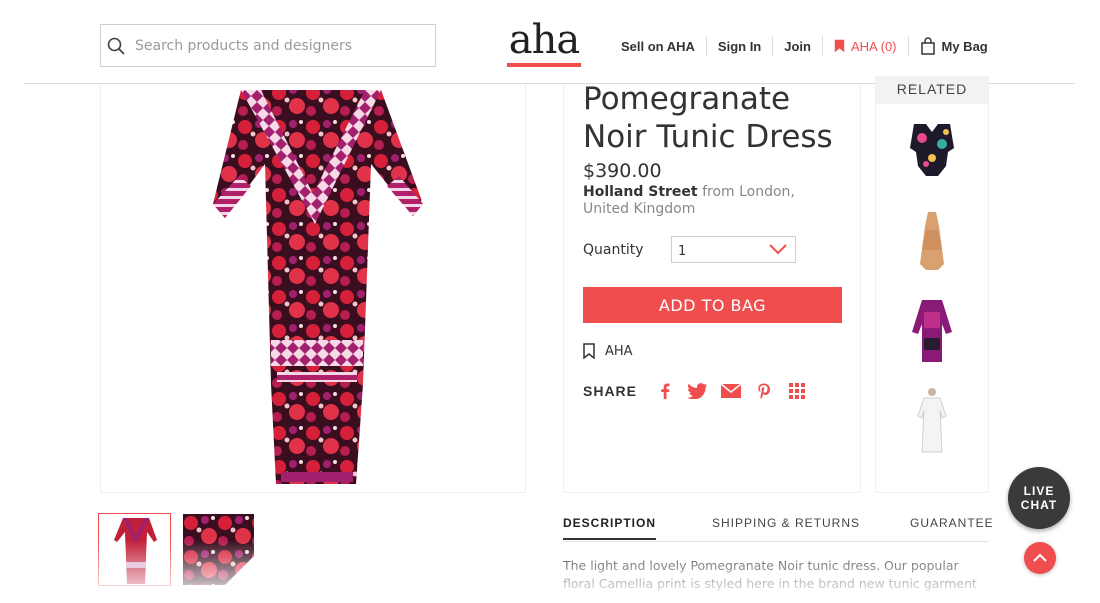 The width and height of the screenshot is (1100, 603). What do you see at coordinates (698, 391) in the screenshot?
I see `twitter-icon` at bounding box center [698, 391].